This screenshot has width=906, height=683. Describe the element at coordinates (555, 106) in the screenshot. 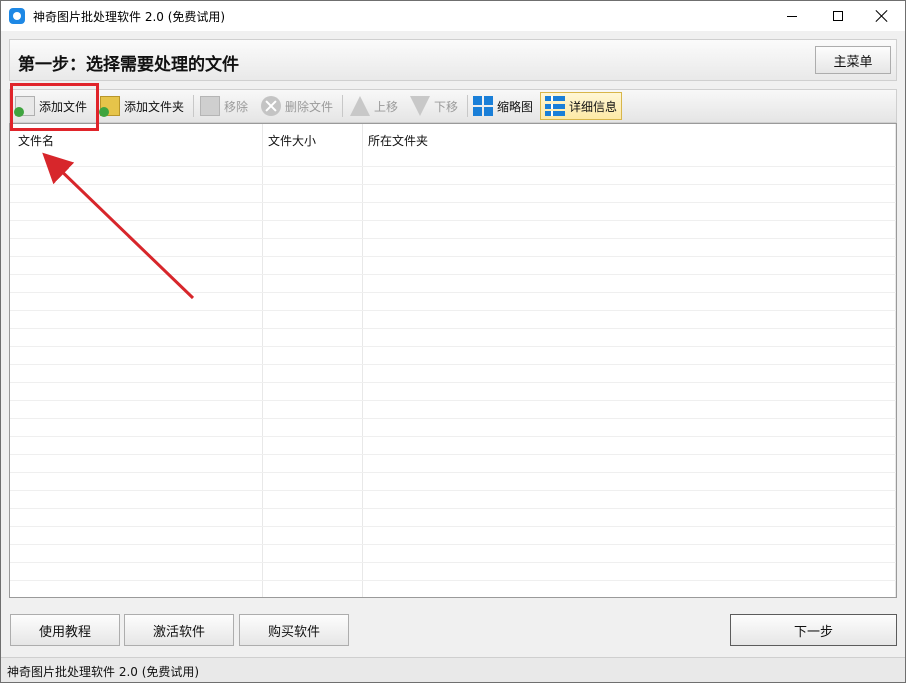

I see `list-icon` at that location.